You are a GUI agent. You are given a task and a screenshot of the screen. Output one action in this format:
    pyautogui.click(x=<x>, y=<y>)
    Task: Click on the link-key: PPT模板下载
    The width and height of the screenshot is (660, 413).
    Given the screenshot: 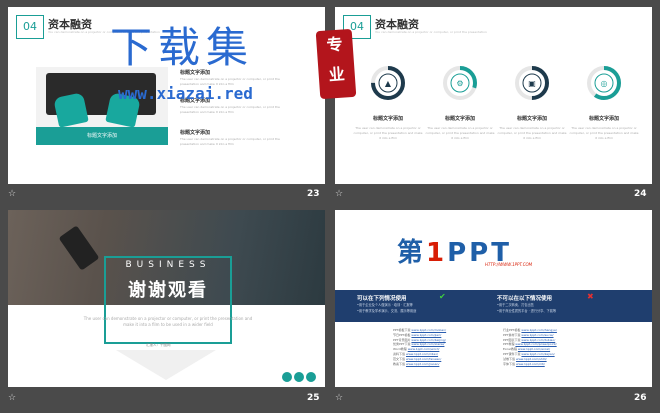 What is the action you would take?
    pyautogui.click(x=402, y=330)
    